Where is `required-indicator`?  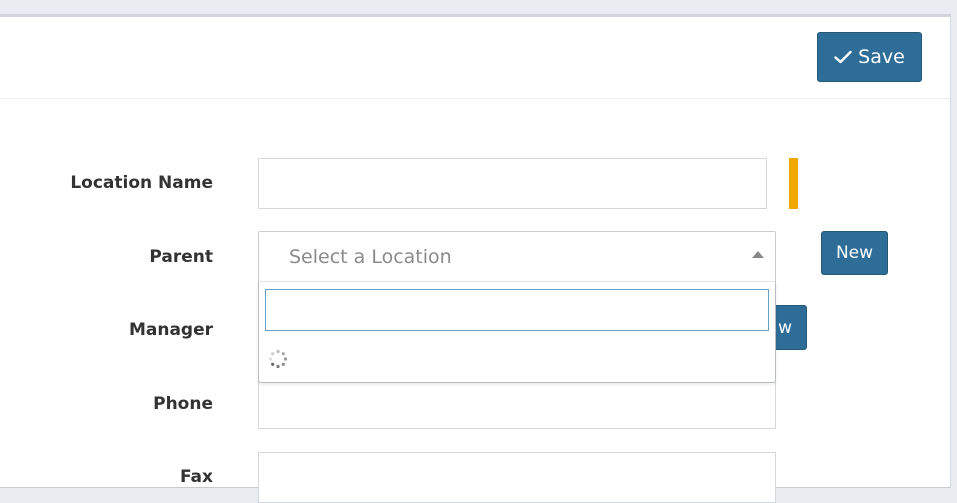
required-indicator is located at coordinates (793, 183).